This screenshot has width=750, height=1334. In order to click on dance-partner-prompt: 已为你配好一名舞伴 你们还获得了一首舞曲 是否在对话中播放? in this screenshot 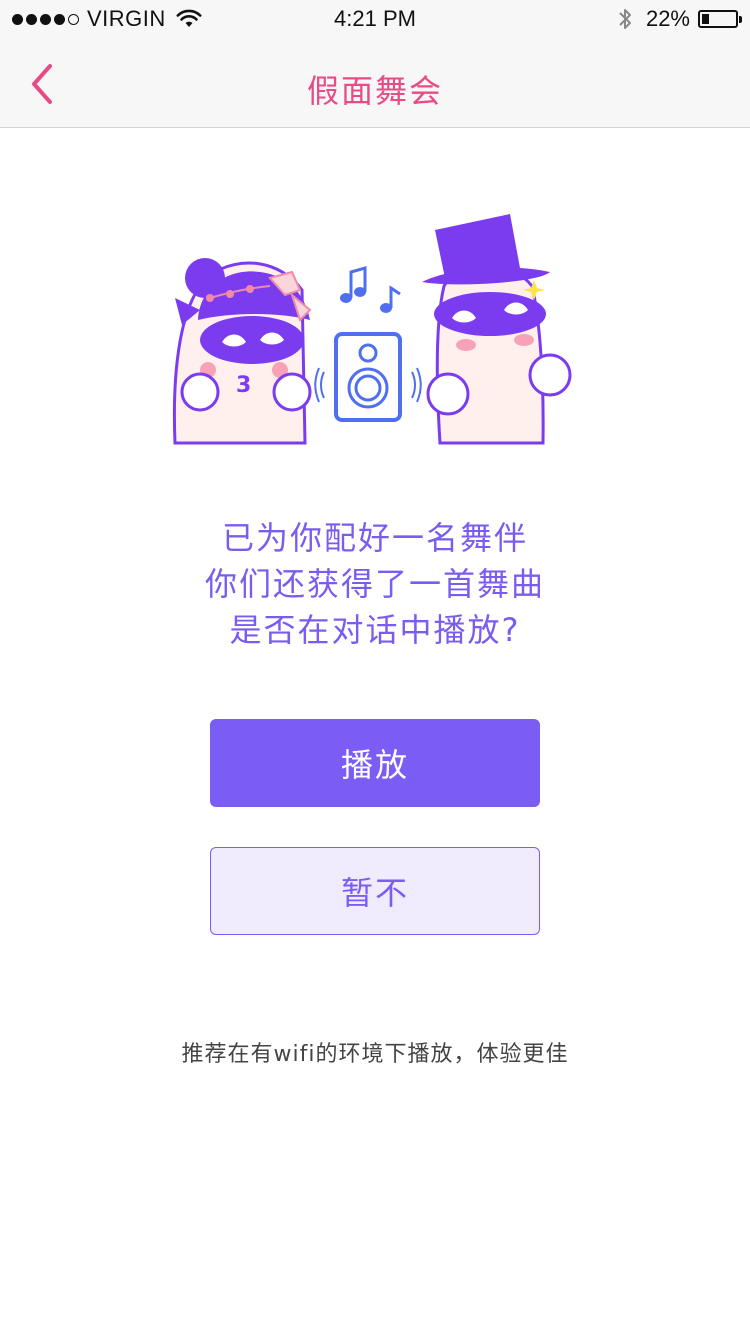, I will do `click(375, 584)`.